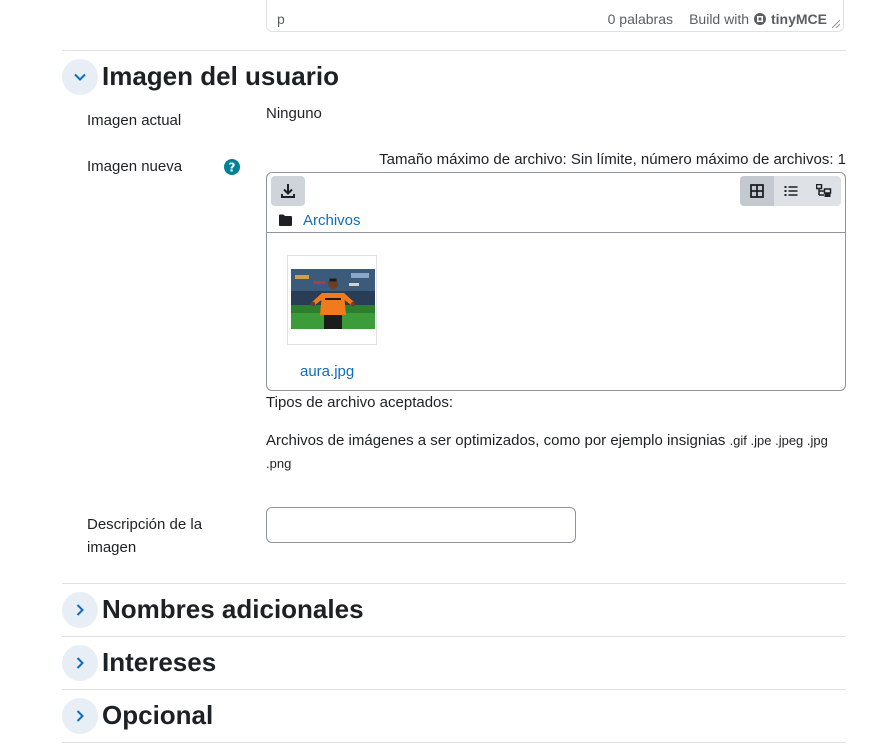 The image size is (885, 744). I want to click on tree-view-button, so click(824, 191).